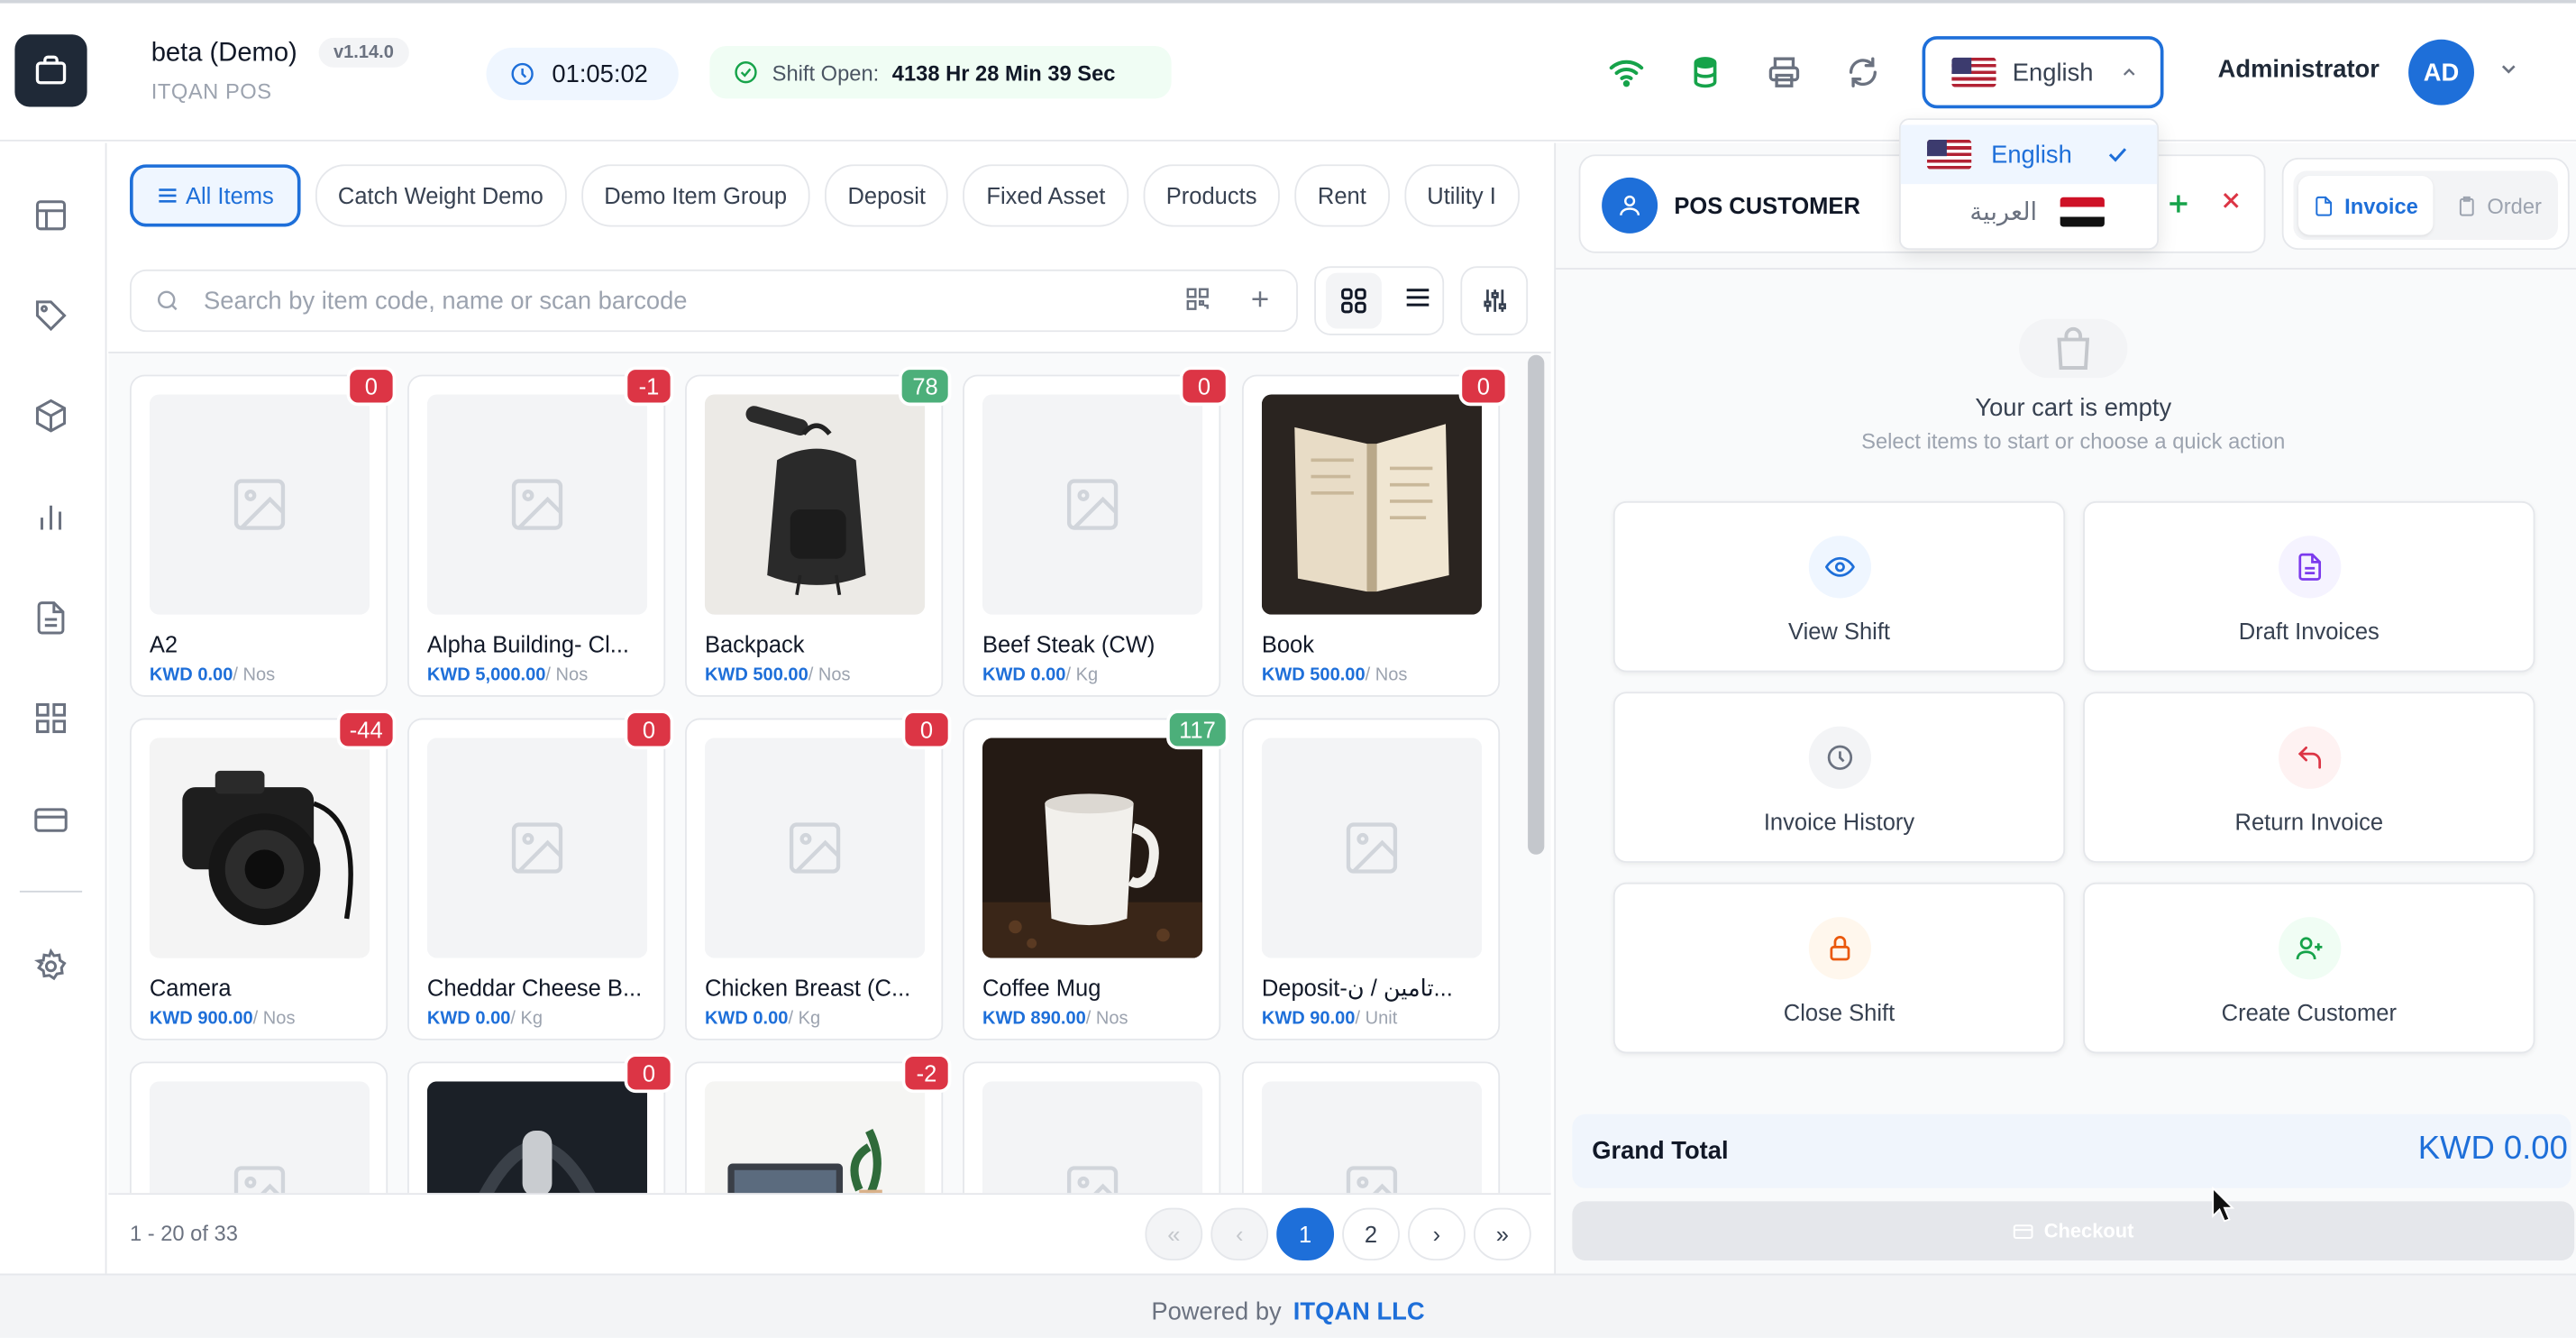 The image size is (2576, 1338). What do you see at coordinates (2029, 212) in the screenshot?
I see `language-option-arabic: العربية` at bounding box center [2029, 212].